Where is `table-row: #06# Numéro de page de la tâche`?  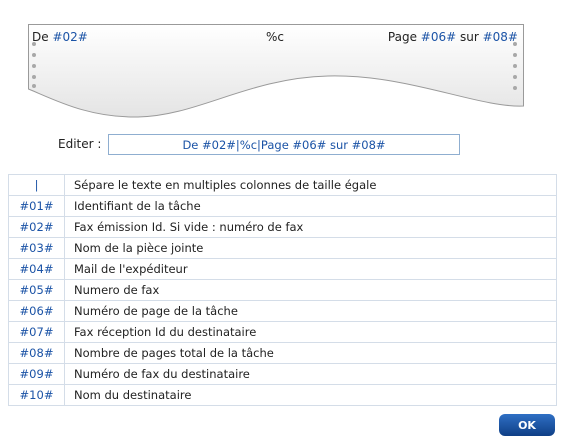
table-row: #06# Numéro de page de la tâche is located at coordinates (282, 311).